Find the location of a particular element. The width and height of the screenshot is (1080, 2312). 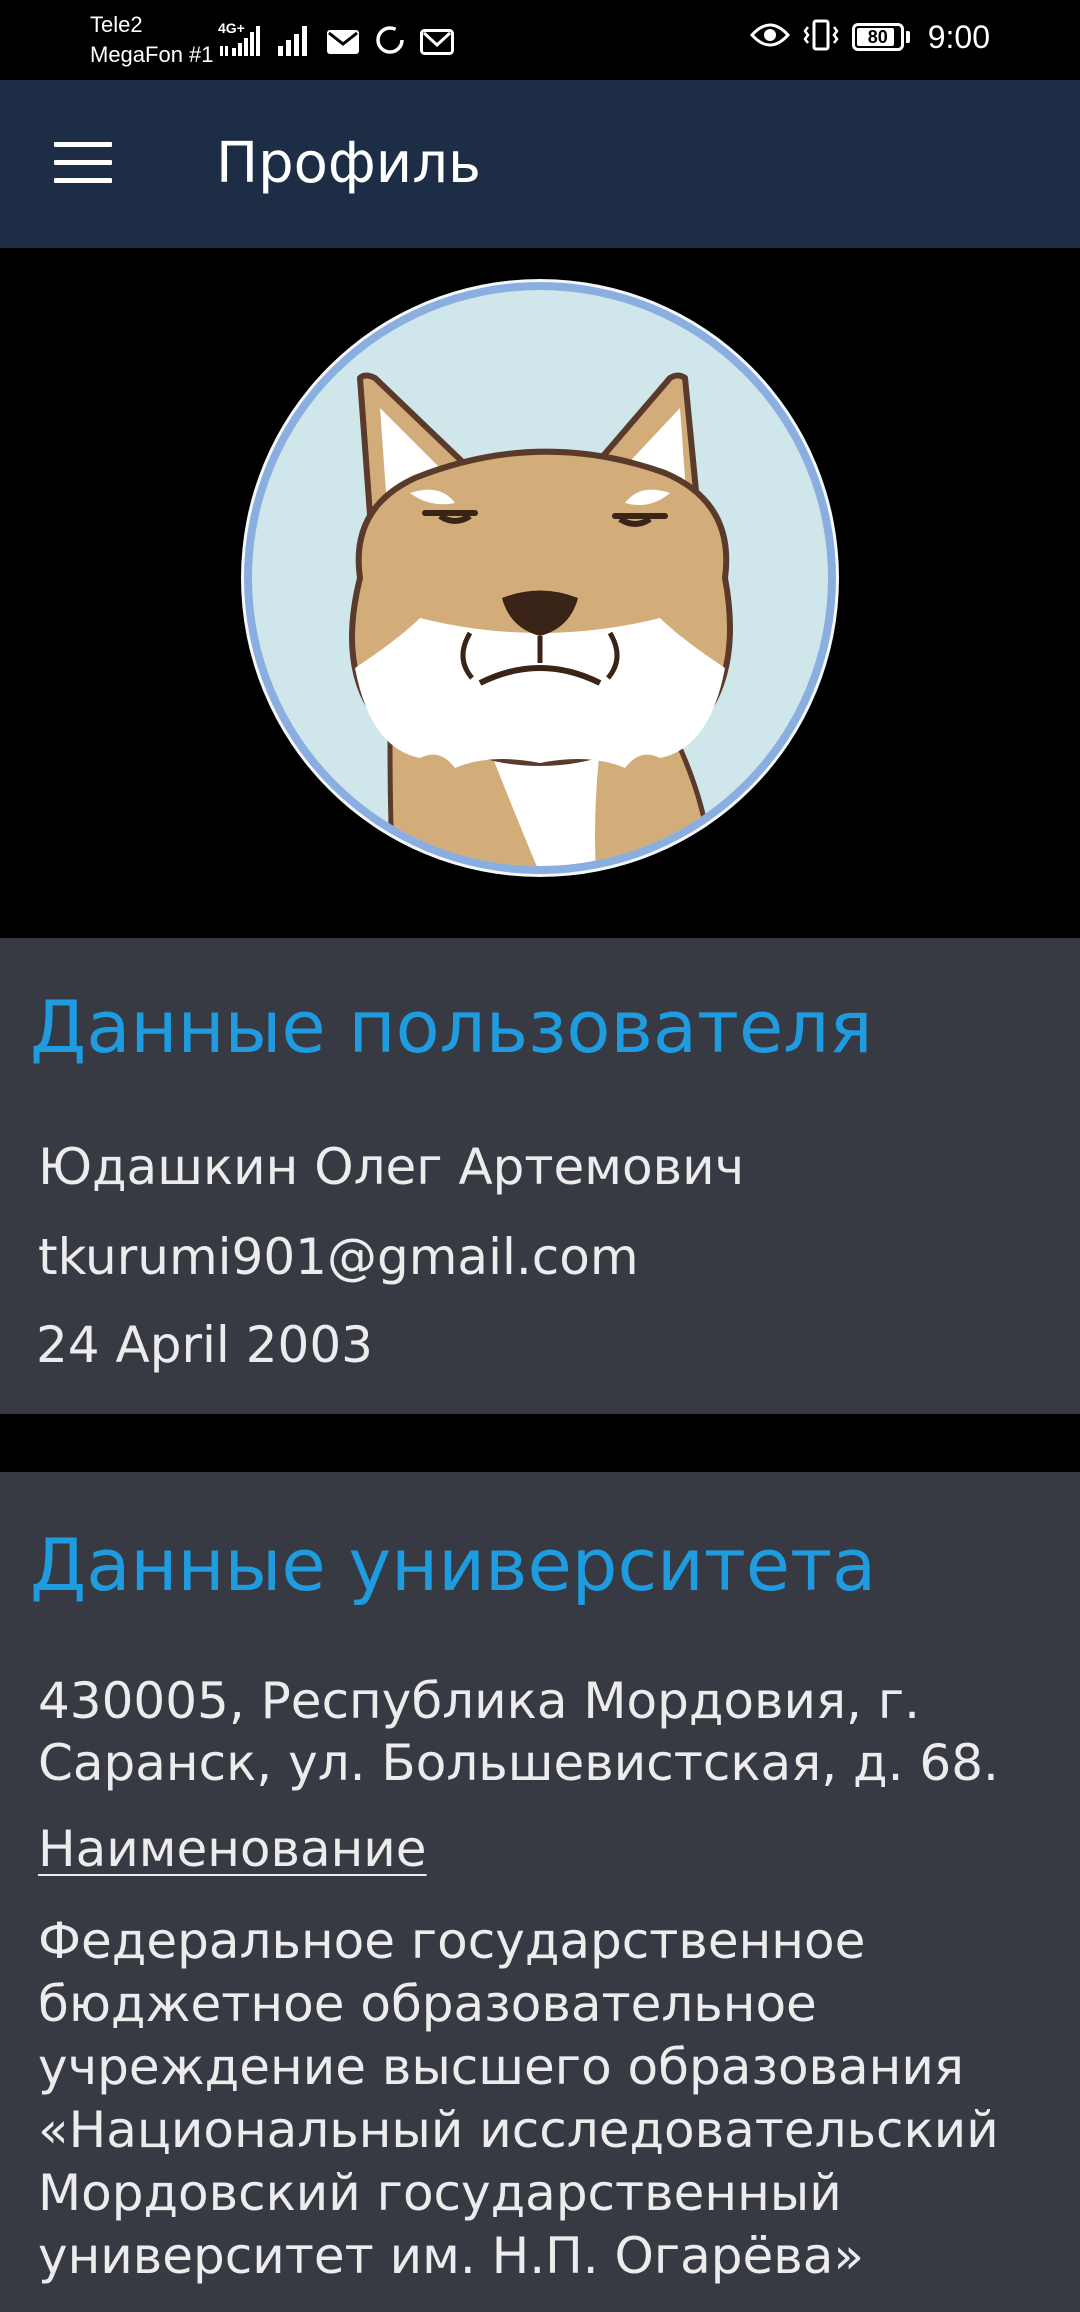

status-icons-left: 4G+ is located at coordinates (336, 40).